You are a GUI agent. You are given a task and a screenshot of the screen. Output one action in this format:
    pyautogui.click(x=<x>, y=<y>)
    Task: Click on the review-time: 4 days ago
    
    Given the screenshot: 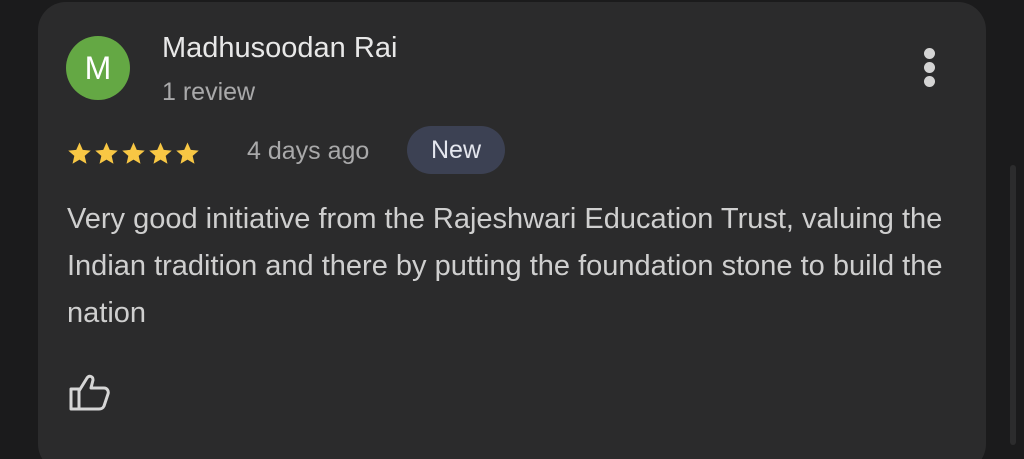 What is the action you would take?
    pyautogui.click(x=308, y=151)
    